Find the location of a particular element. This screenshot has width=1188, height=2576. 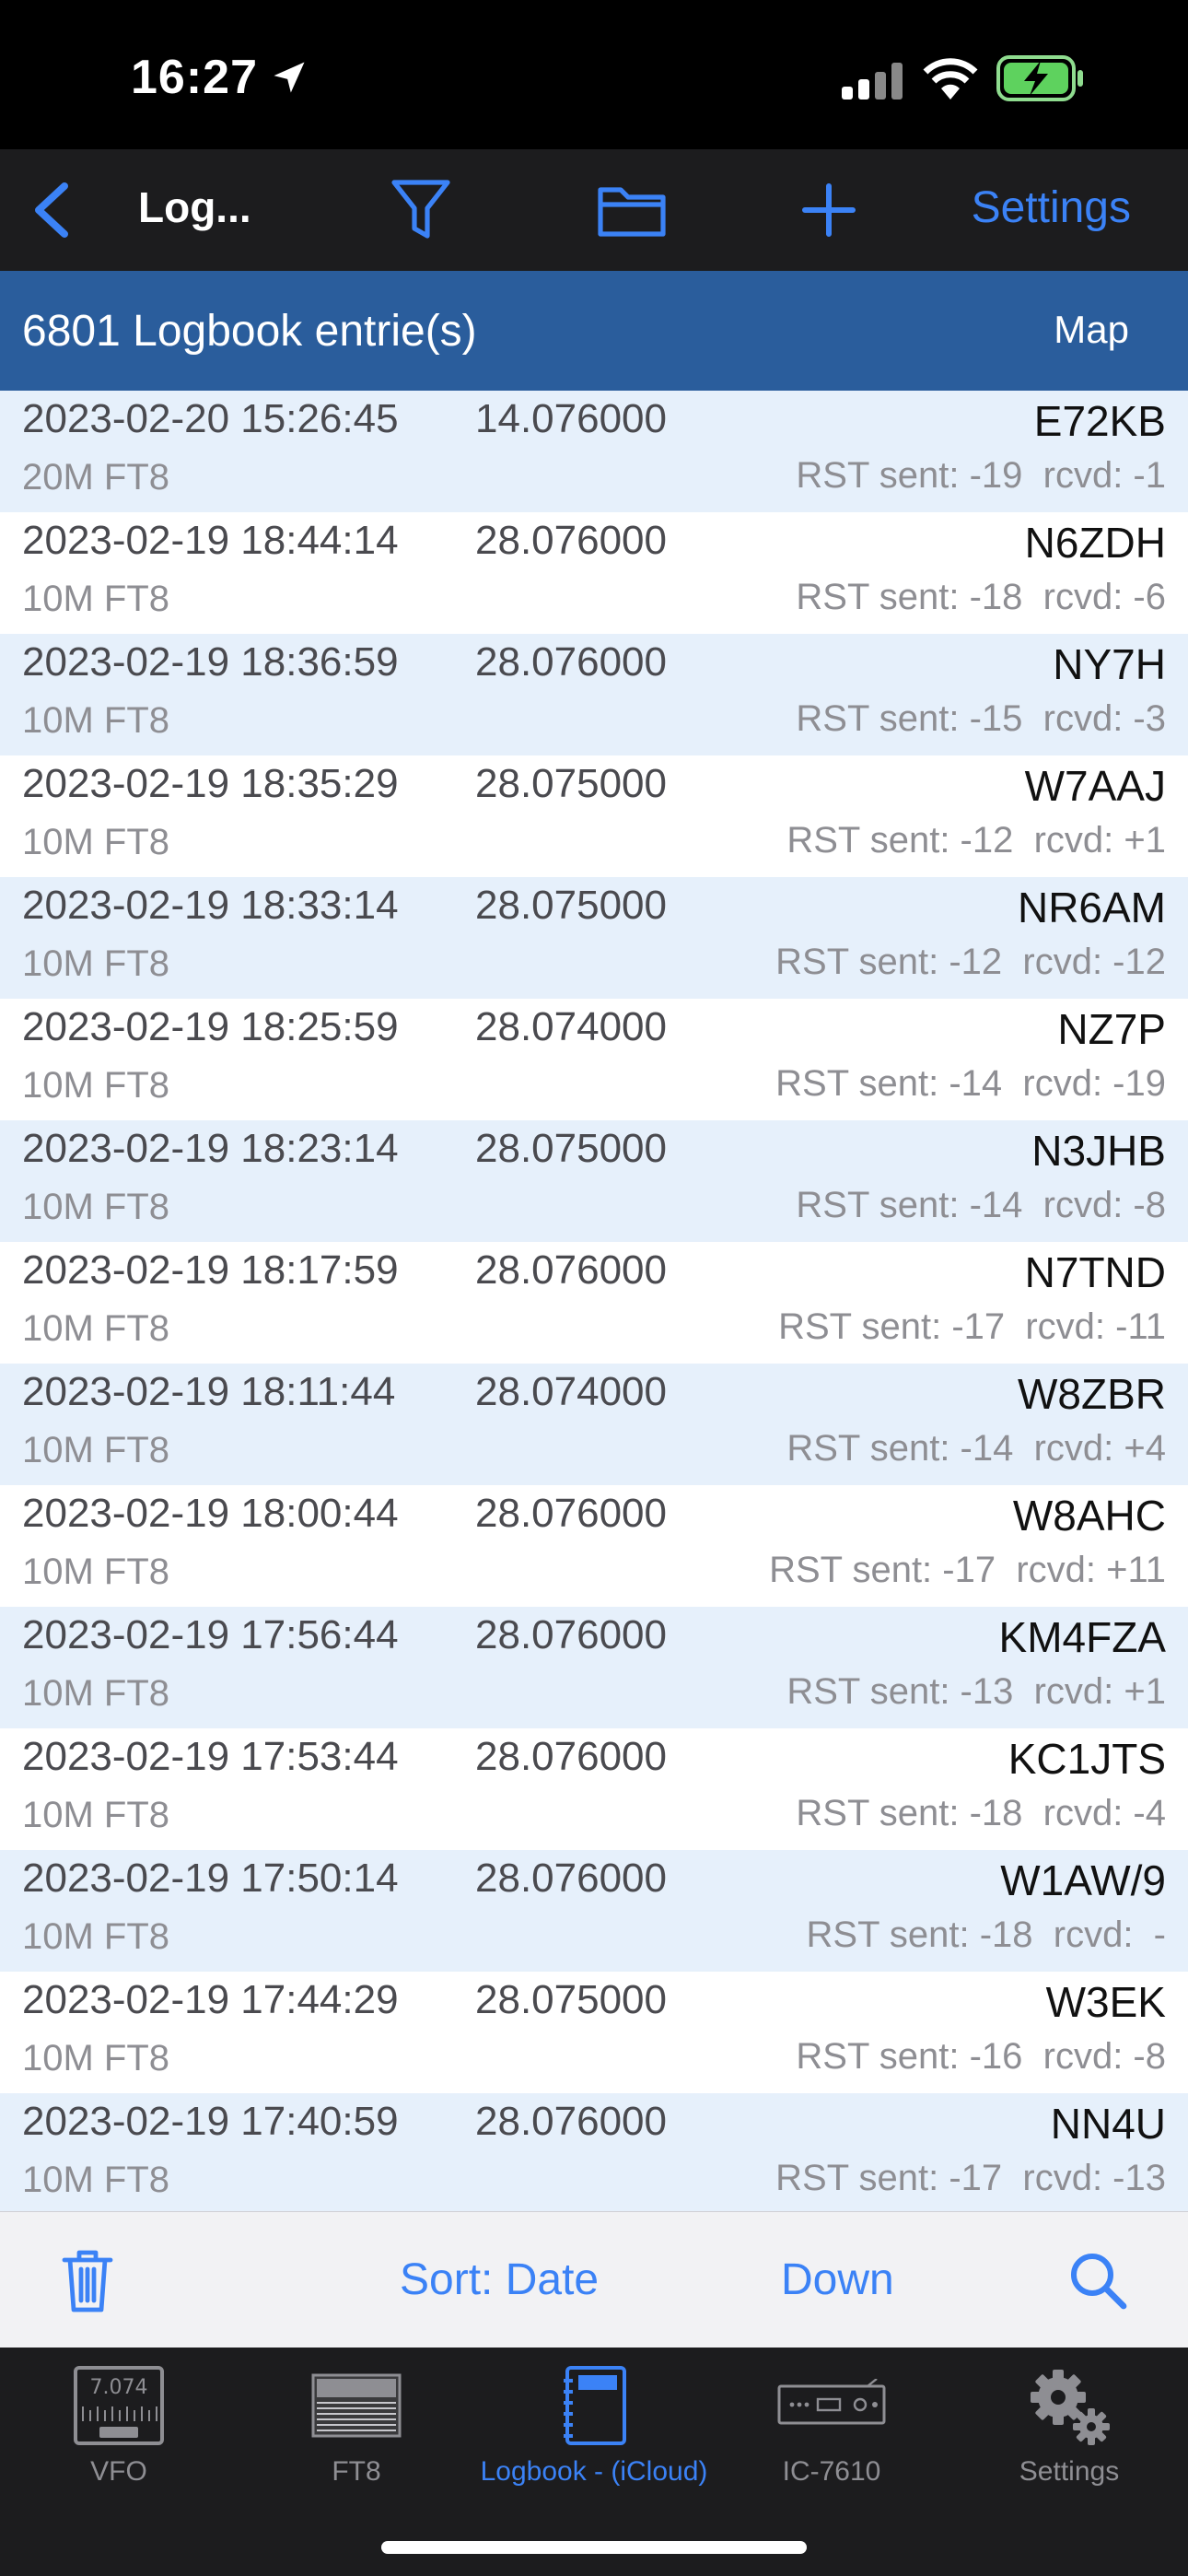

trash-icon is located at coordinates (87, 2280).